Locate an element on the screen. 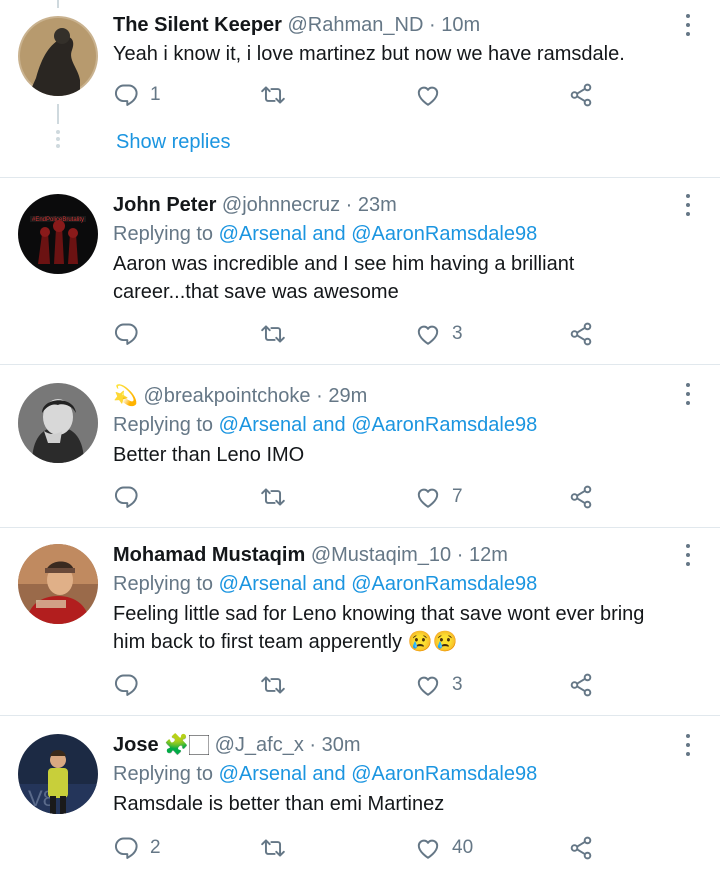  timestamp: 10m is located at coordinates (460, 25).